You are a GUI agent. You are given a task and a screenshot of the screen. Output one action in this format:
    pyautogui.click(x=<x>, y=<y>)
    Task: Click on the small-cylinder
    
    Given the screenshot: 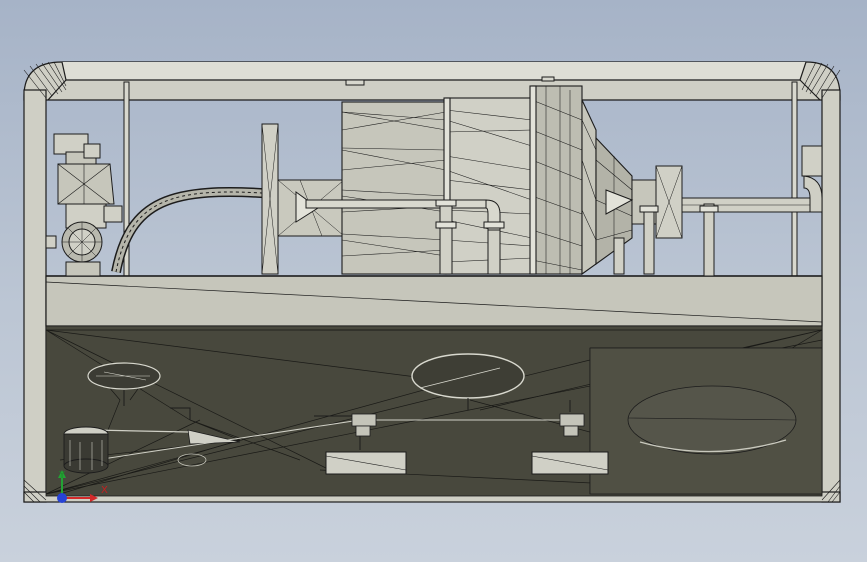 What is the action you would take?
    pyautogui.click(x=86, y=450)
    